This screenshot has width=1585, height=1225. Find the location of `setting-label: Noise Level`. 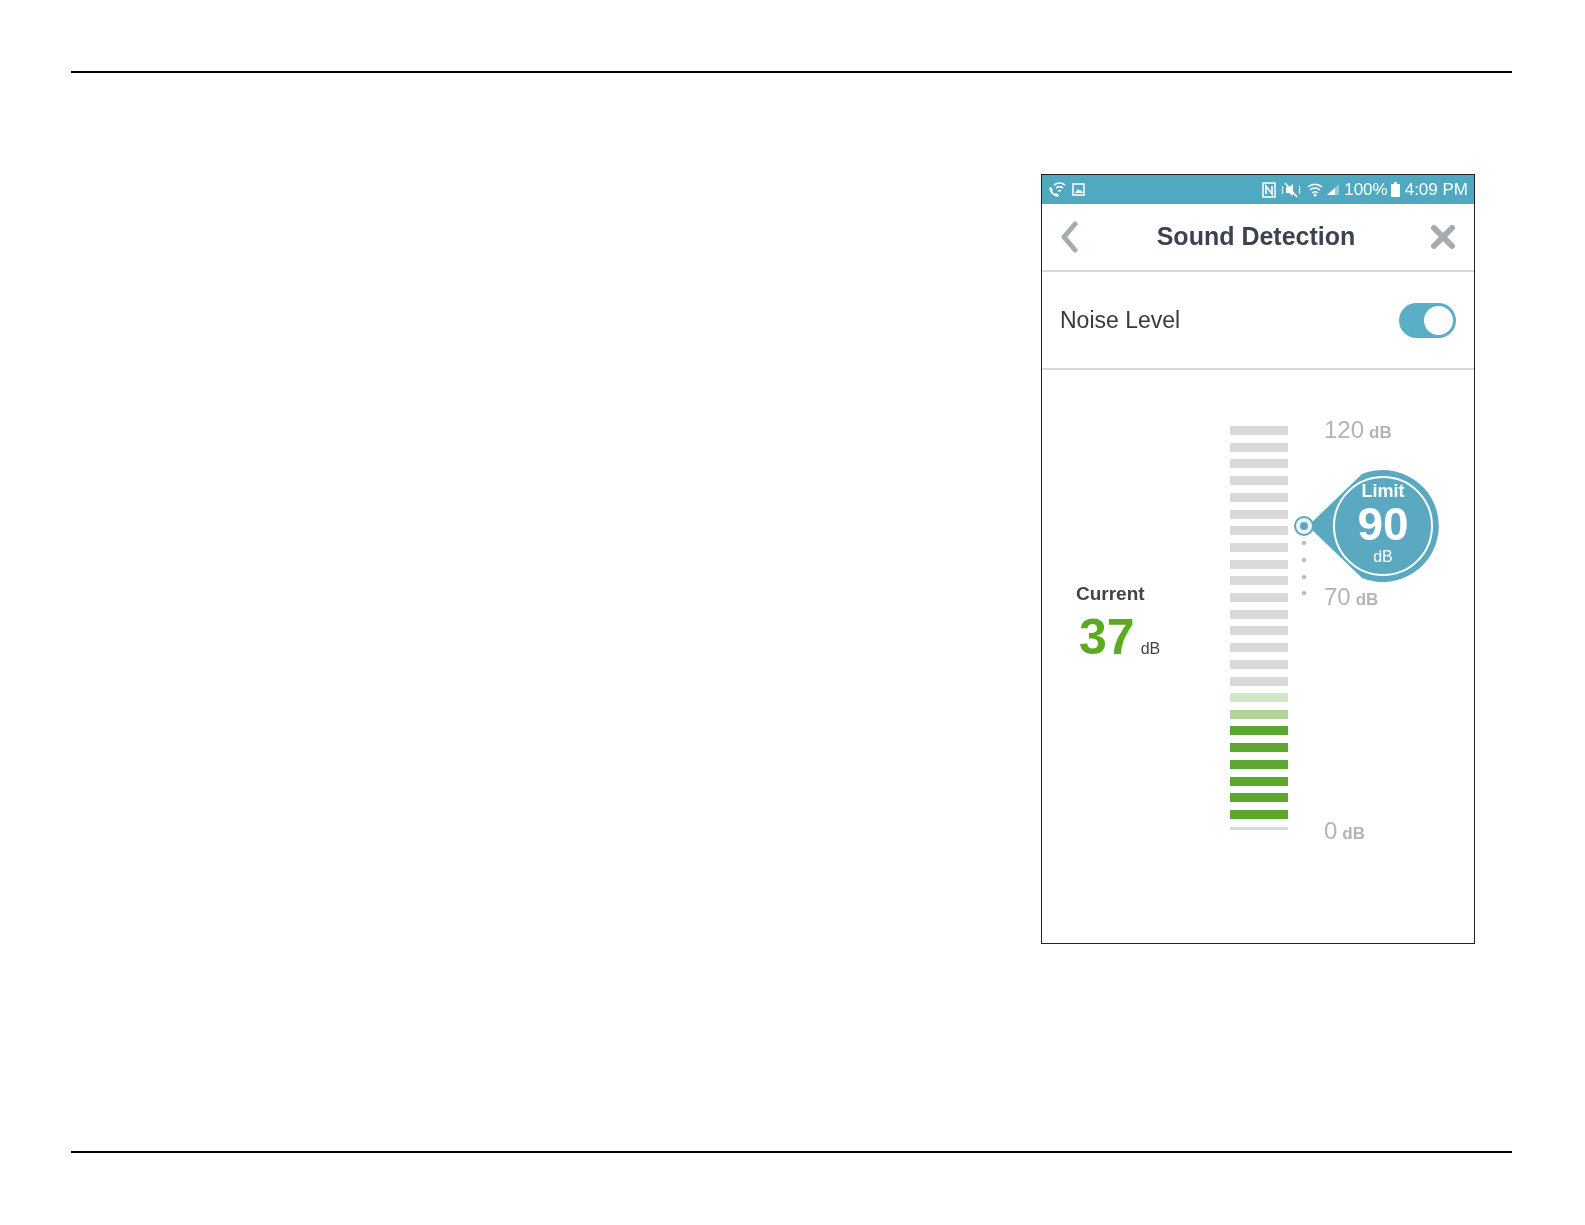

setting-label: Noise Level is located at coordinates (1121, 320).